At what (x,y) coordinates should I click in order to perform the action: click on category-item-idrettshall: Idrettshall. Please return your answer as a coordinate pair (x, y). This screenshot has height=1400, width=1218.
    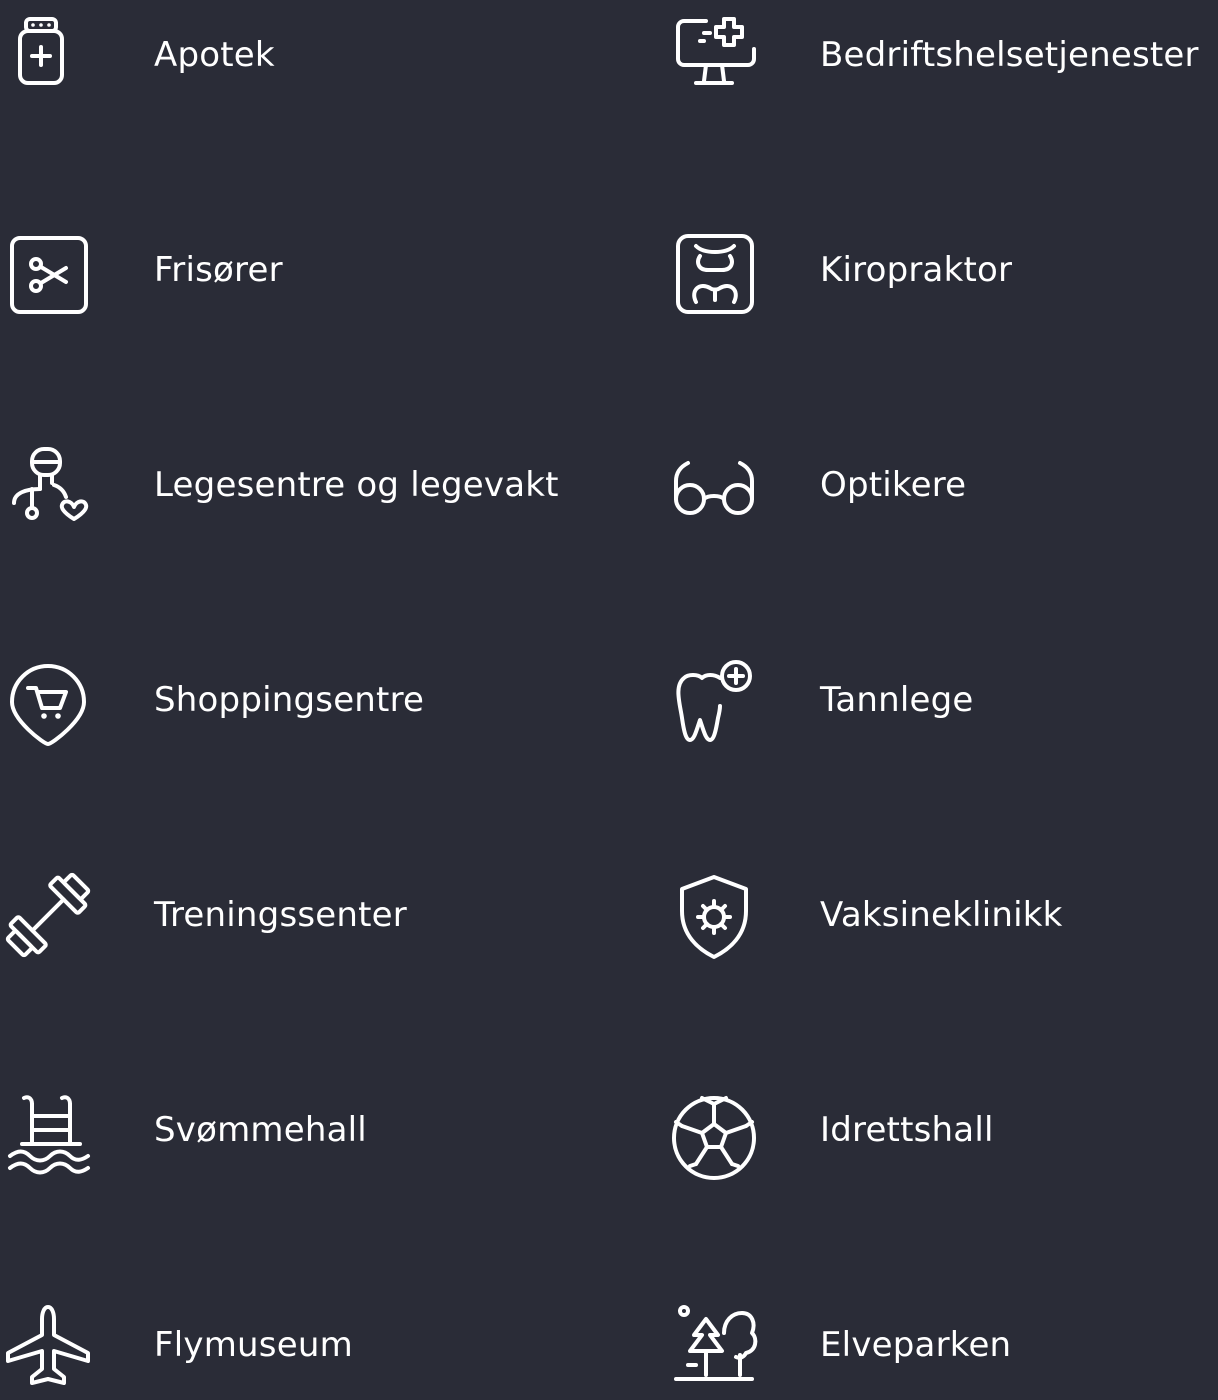
    Looking at the image, I should click on (942, 1130).